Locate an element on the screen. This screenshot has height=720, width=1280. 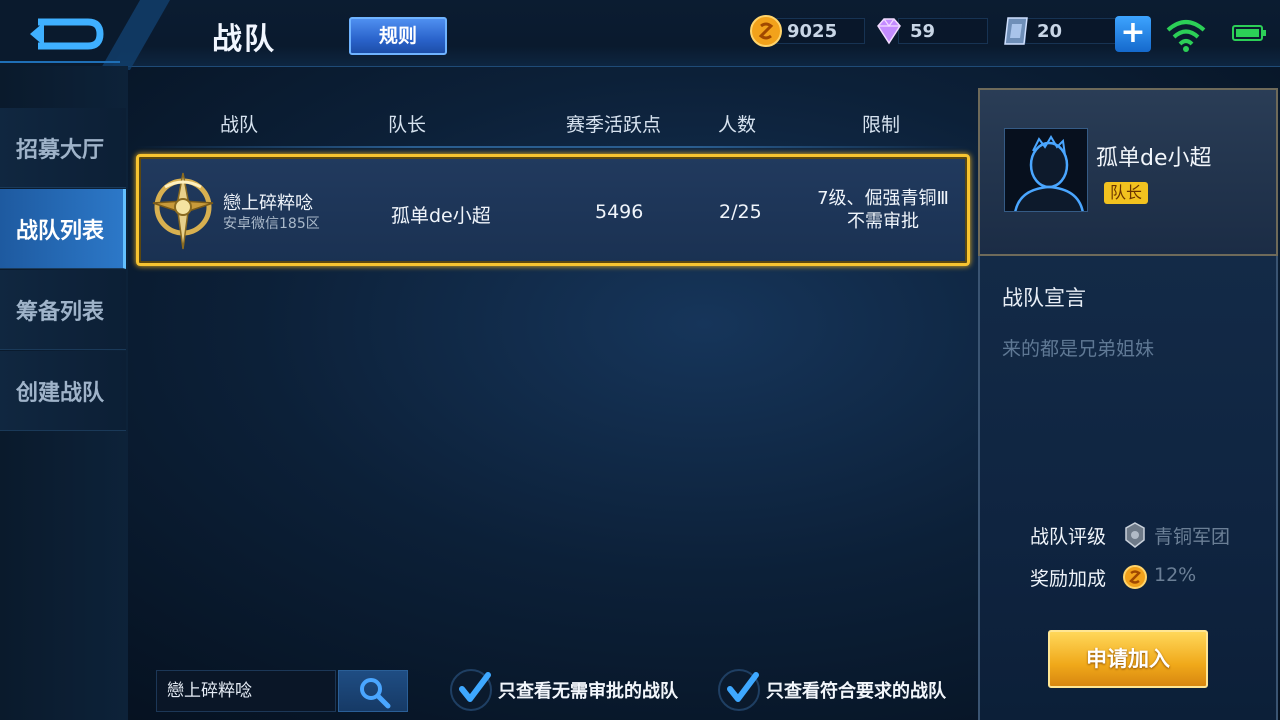
bonus-label: 奖励加成 is located at coordinates (1068, 579).